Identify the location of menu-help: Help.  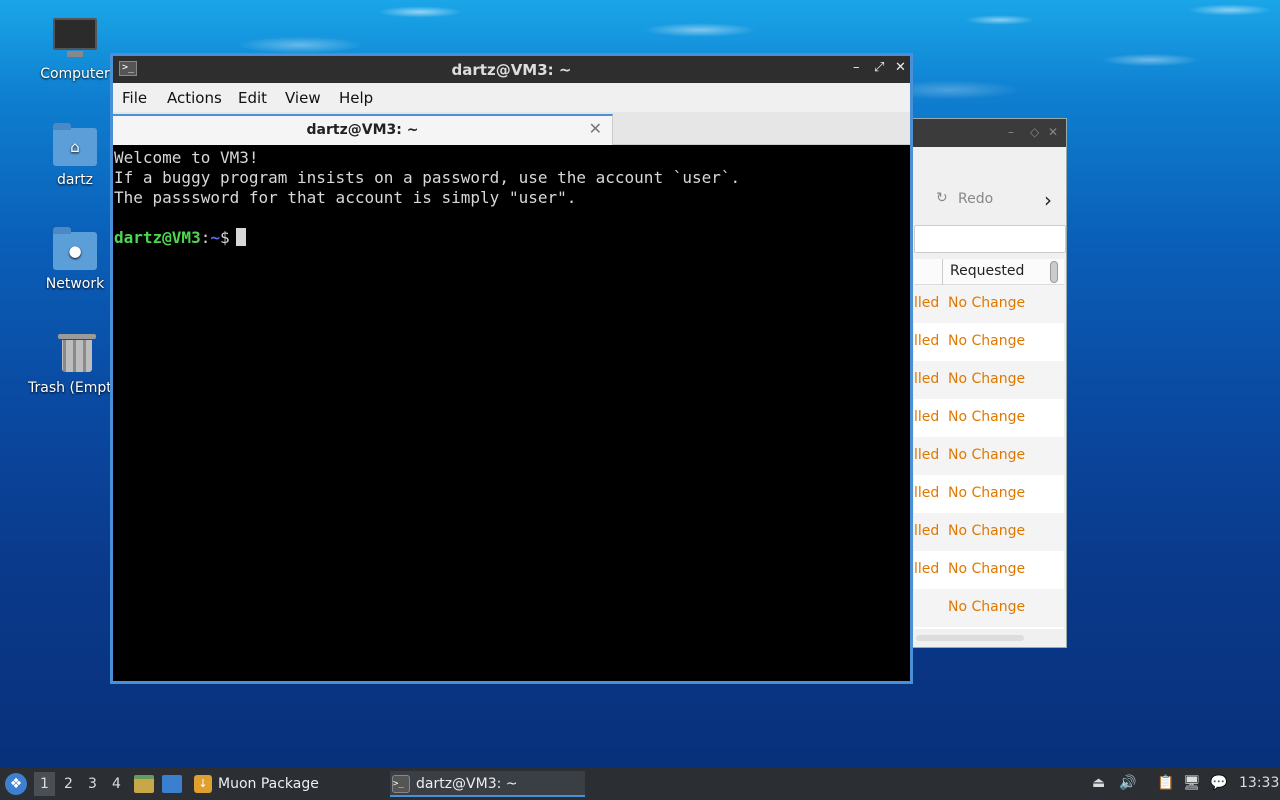
(356, 98).